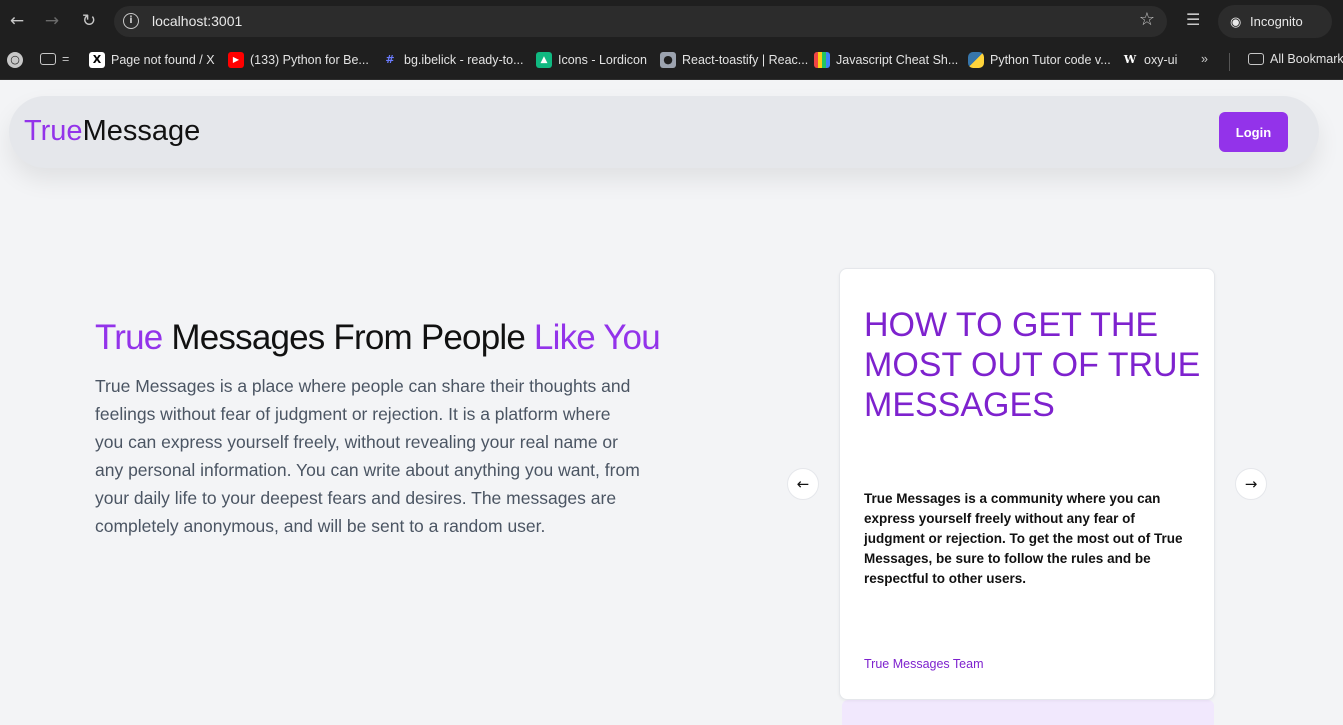 Image resolution: width=1343 pixels, height=725 pixels. Describe the element at coordinates (236, 60) in the screenshot. I see `youtube-icon: ▶` at that location.